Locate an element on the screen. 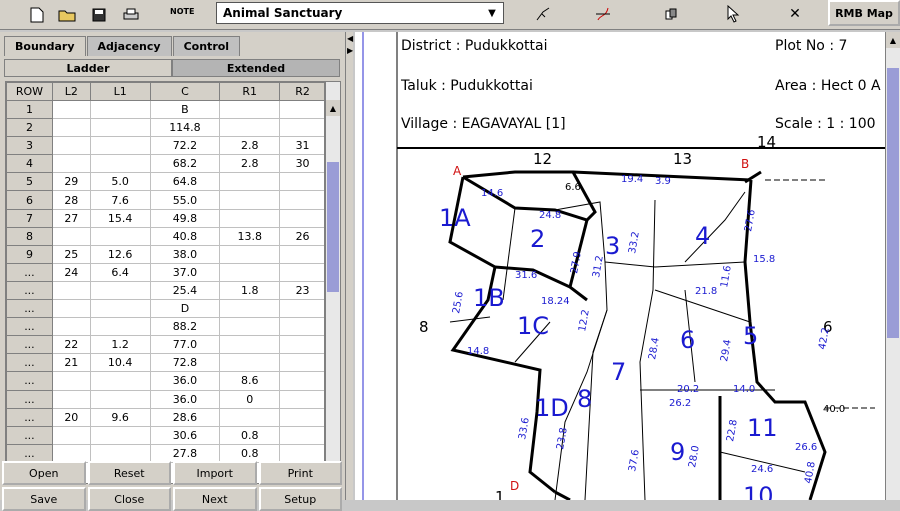 This screenshot has width=900, height=511. table-cell: 2.8 is located at coordinates (250, 164).